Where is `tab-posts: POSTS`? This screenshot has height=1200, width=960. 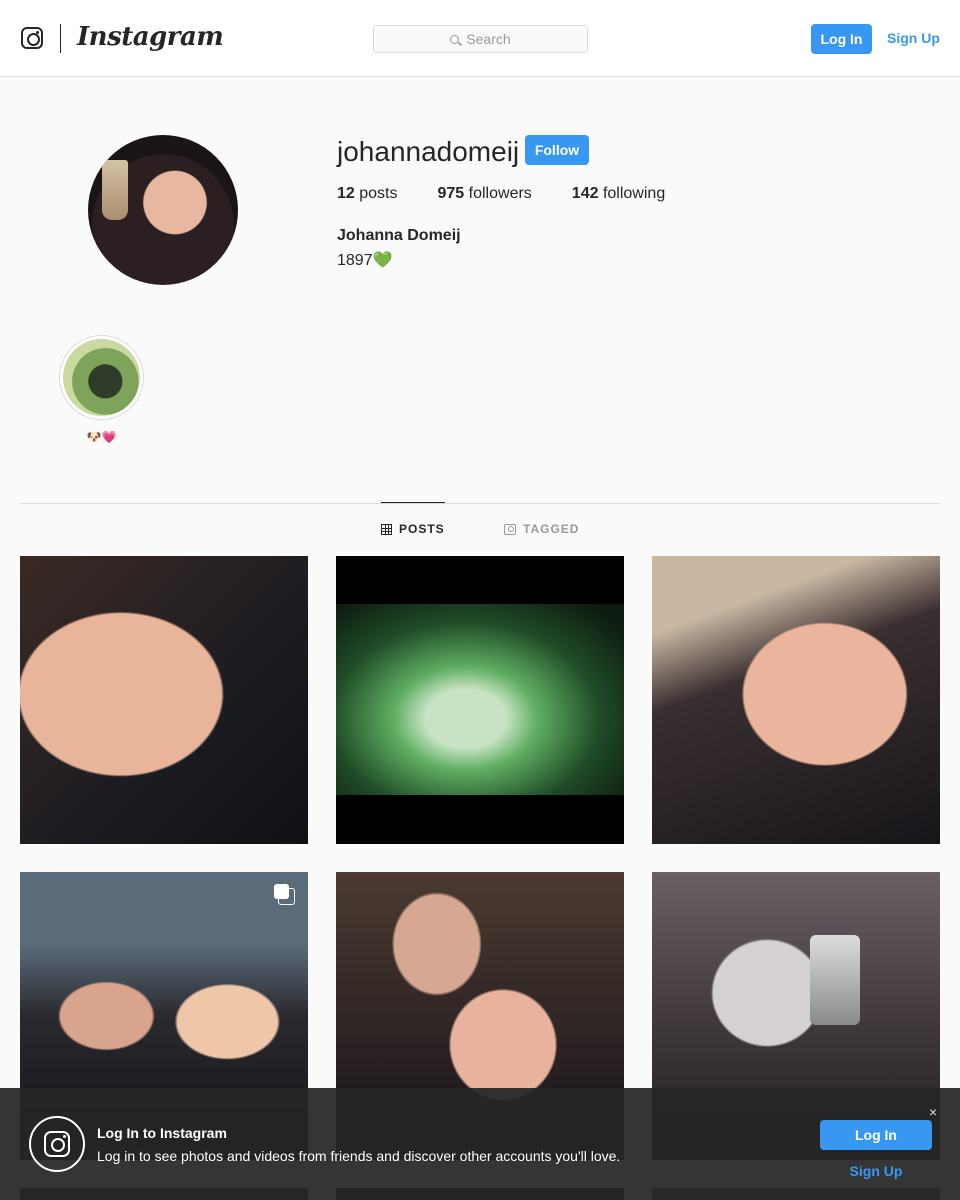
tab-posts: POSTS is located at coordinates (413, 529).